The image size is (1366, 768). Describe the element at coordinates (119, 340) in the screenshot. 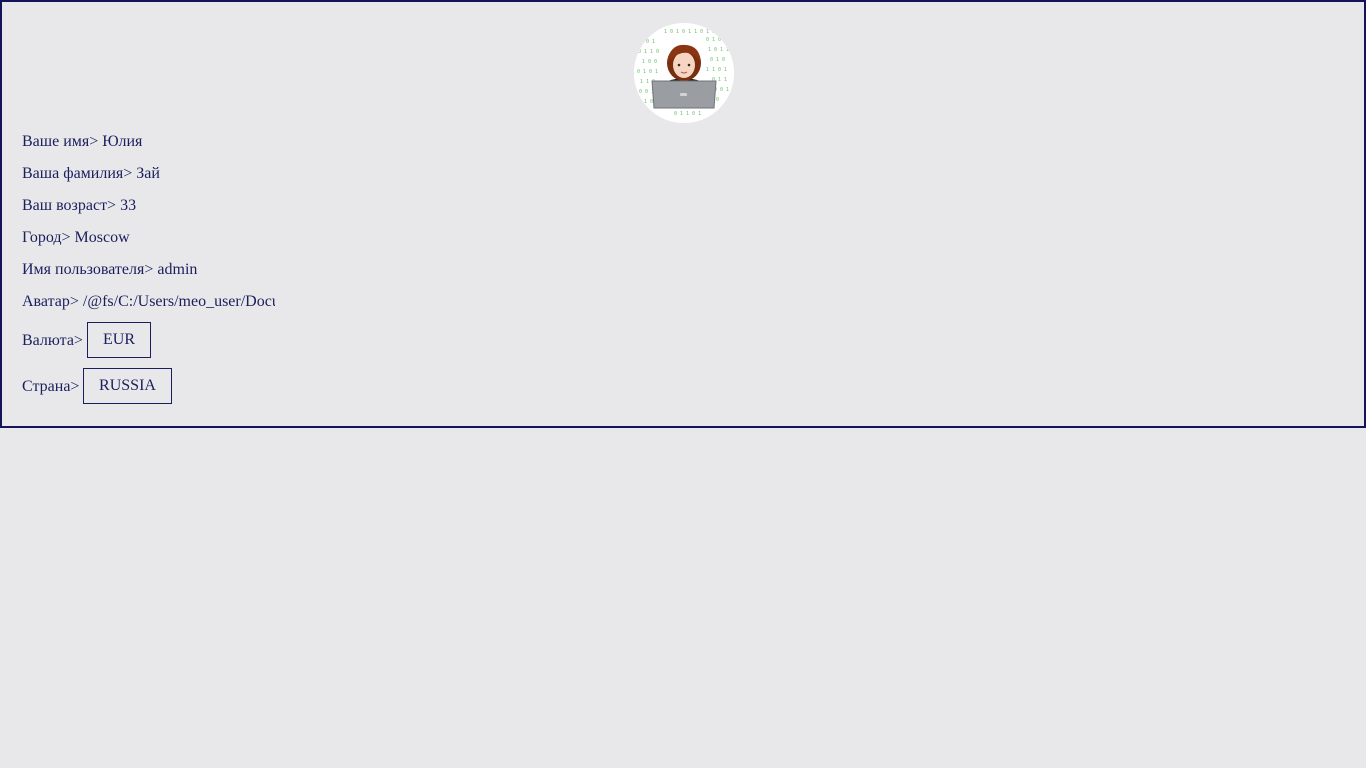

I see `currency-select: EUR` at that location.